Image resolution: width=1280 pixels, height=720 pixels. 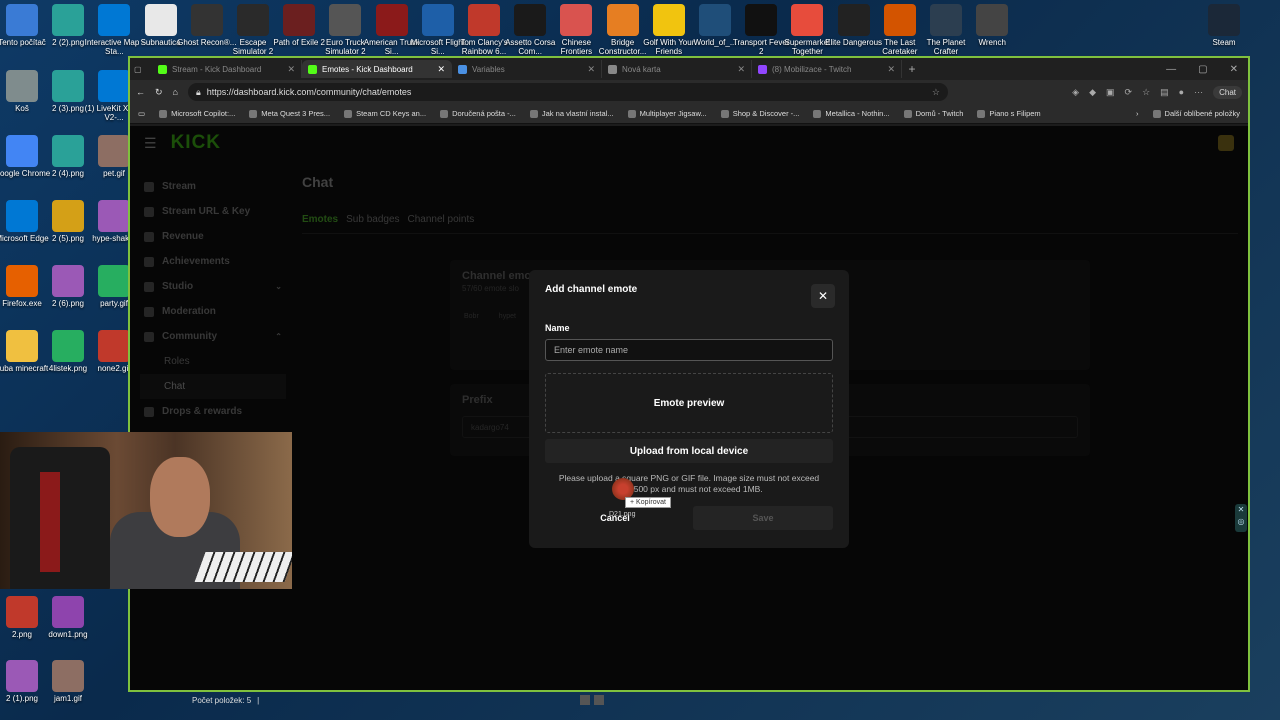 What do you see at coordinates (1224, 42) in the screenshot?
I see `desktop-icon-label: Steam` at bounding box center [1224, 42].